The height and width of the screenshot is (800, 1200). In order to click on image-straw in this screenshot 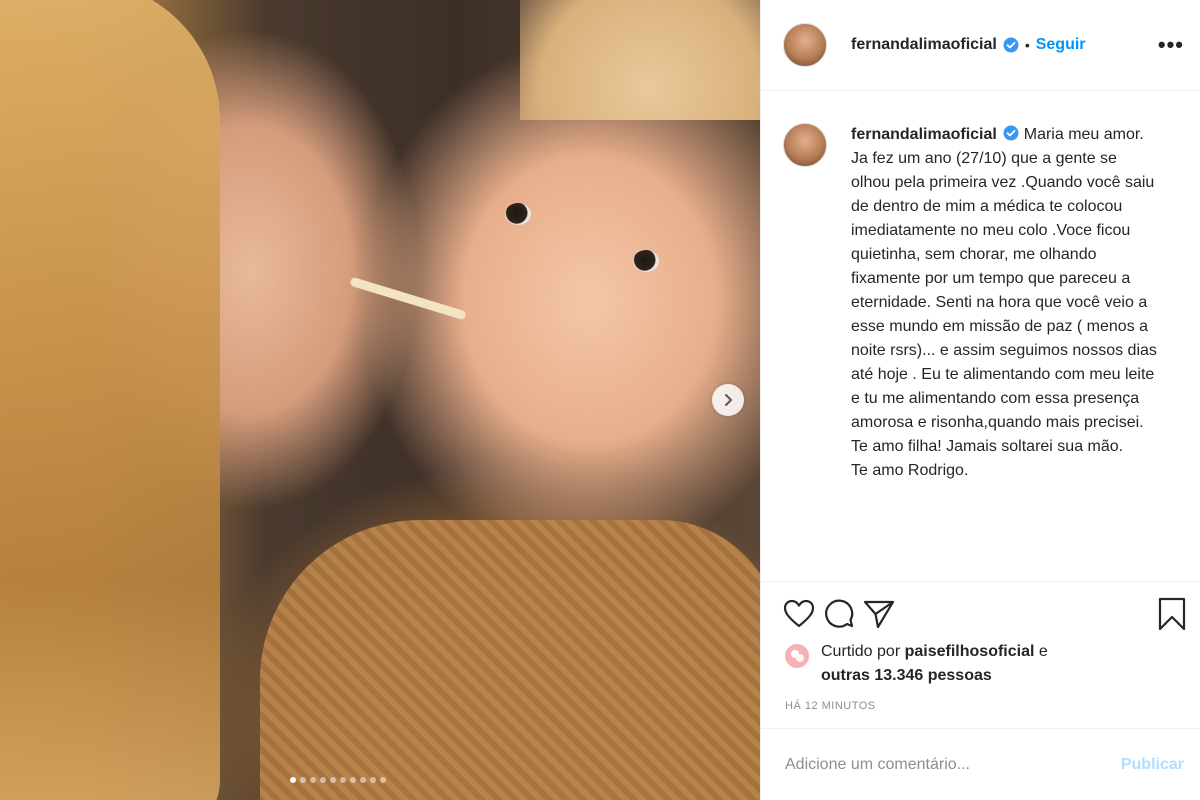, I will do `click(408, 298)`.